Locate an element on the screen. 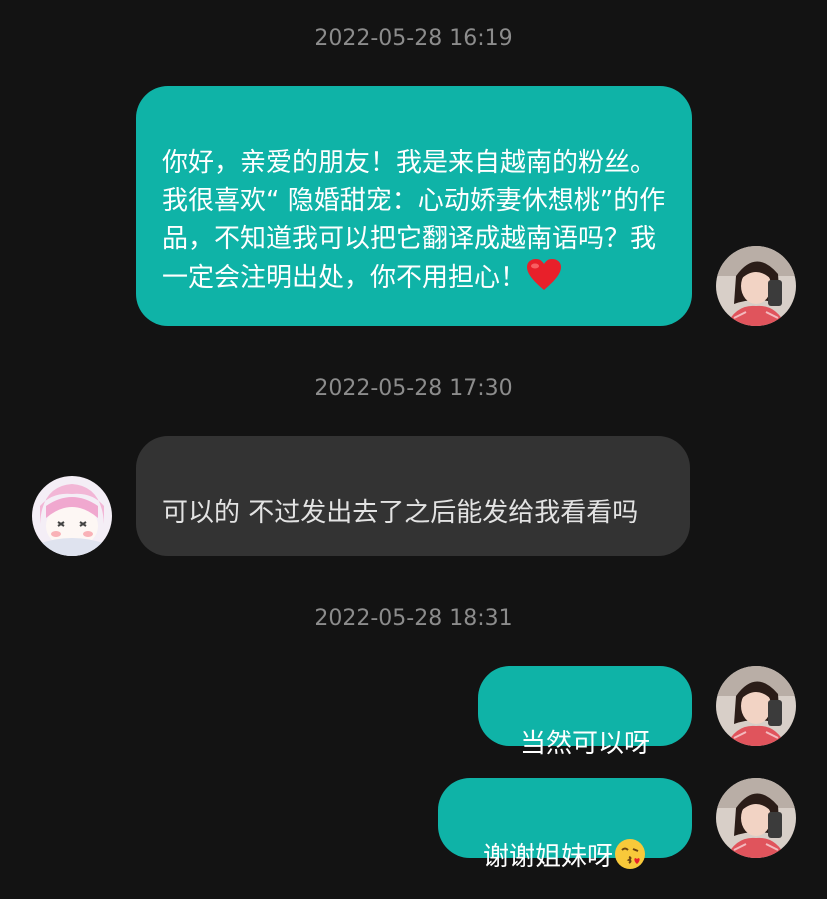  message-text: 当然可以呀 is located at coordinates (584, 744).